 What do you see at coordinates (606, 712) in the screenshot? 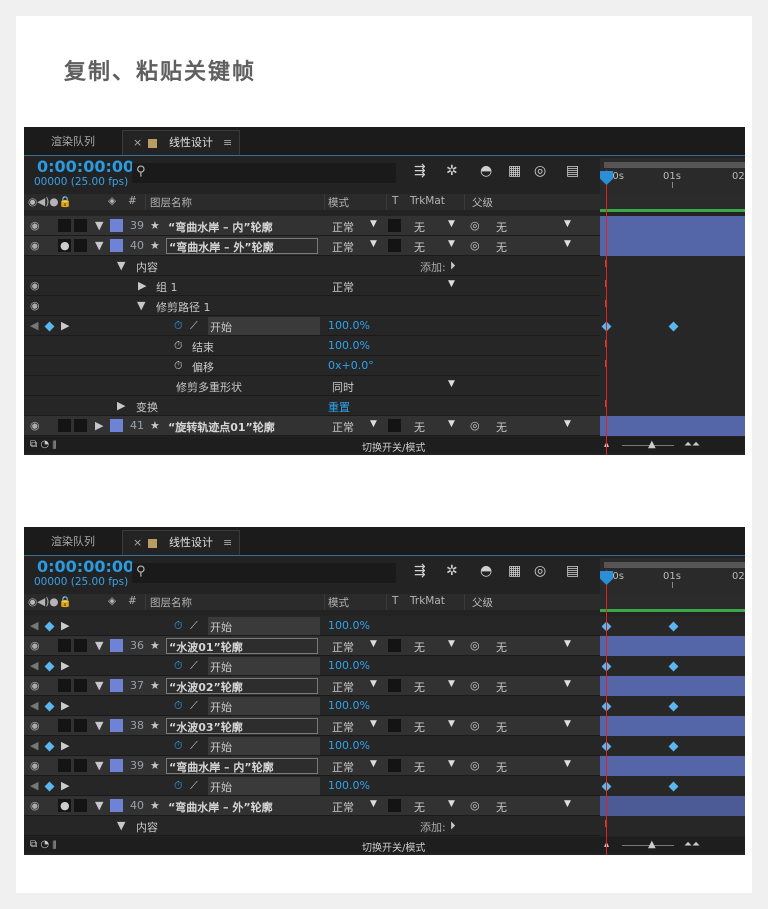
I see `playhead-line` at bounding box center [606, 712].